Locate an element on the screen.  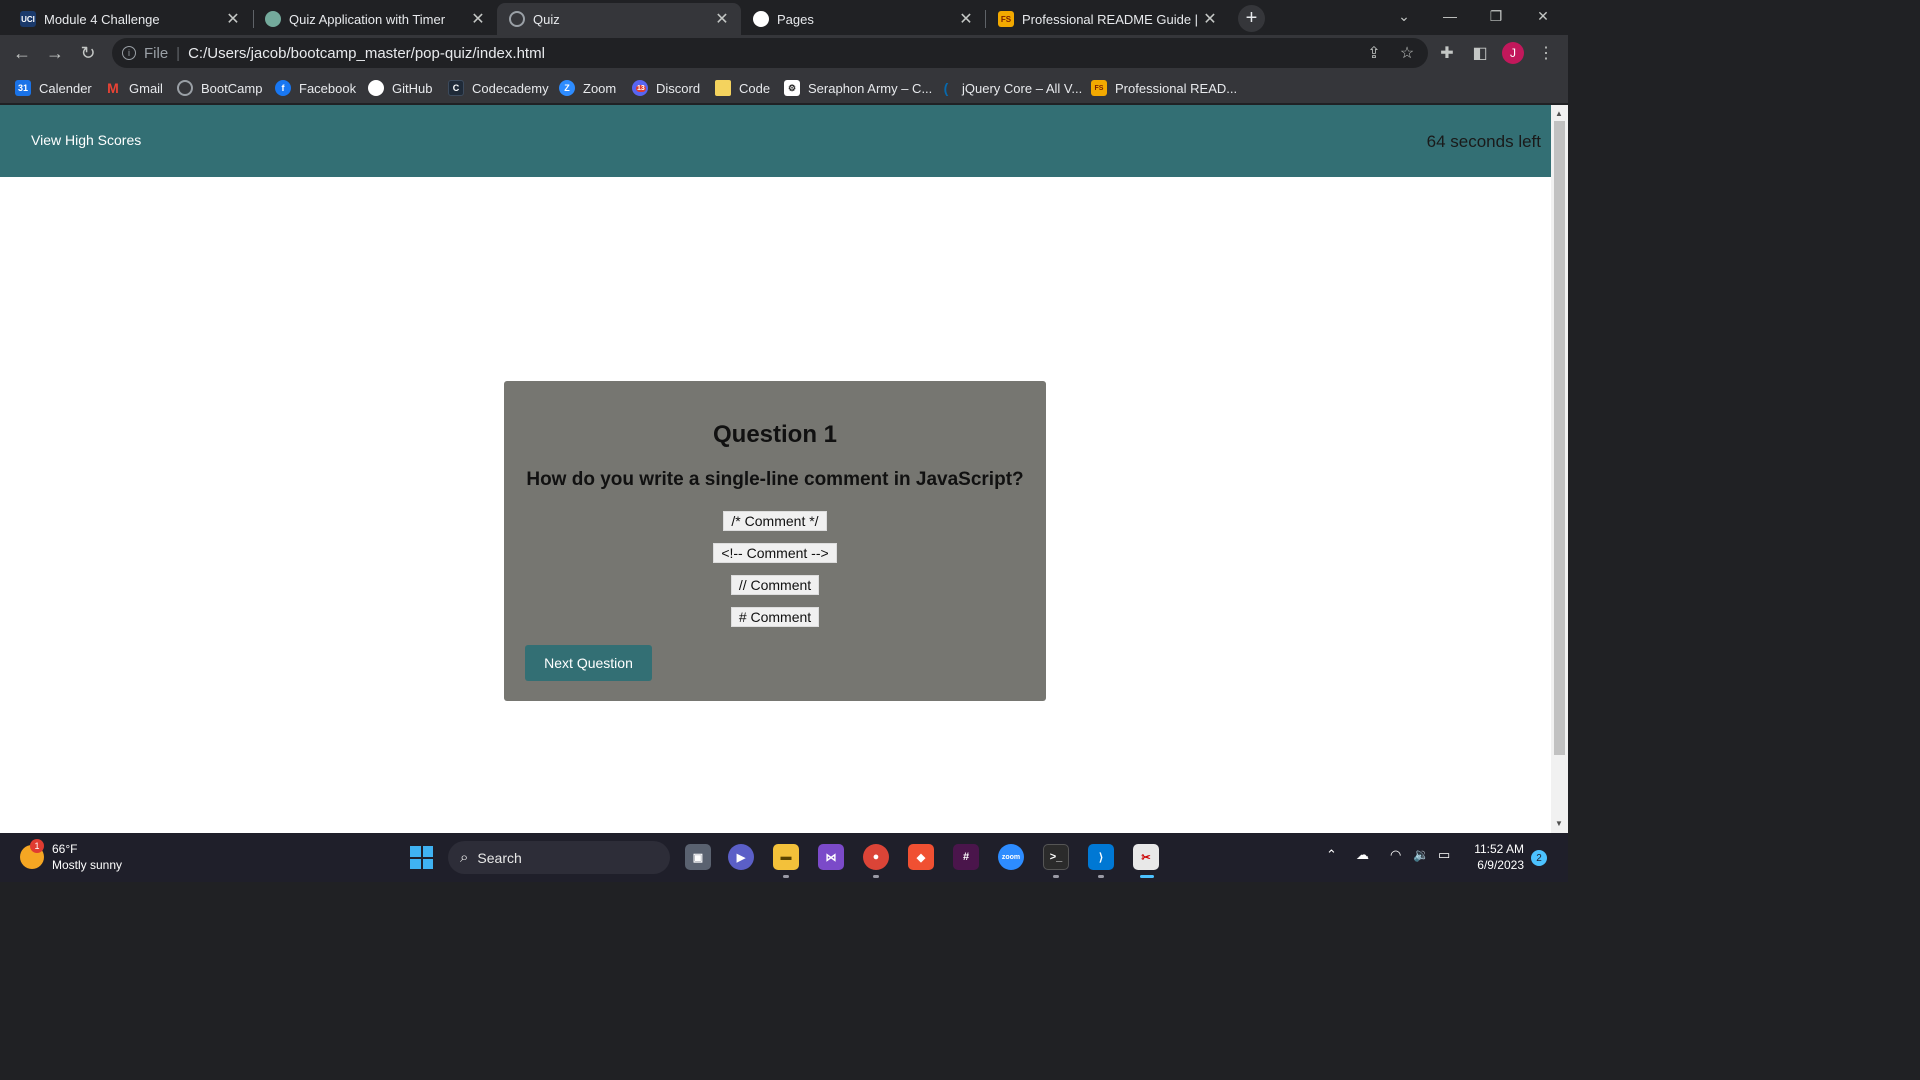
terminal-icon: >_ is located at coordinates (1056, 857).